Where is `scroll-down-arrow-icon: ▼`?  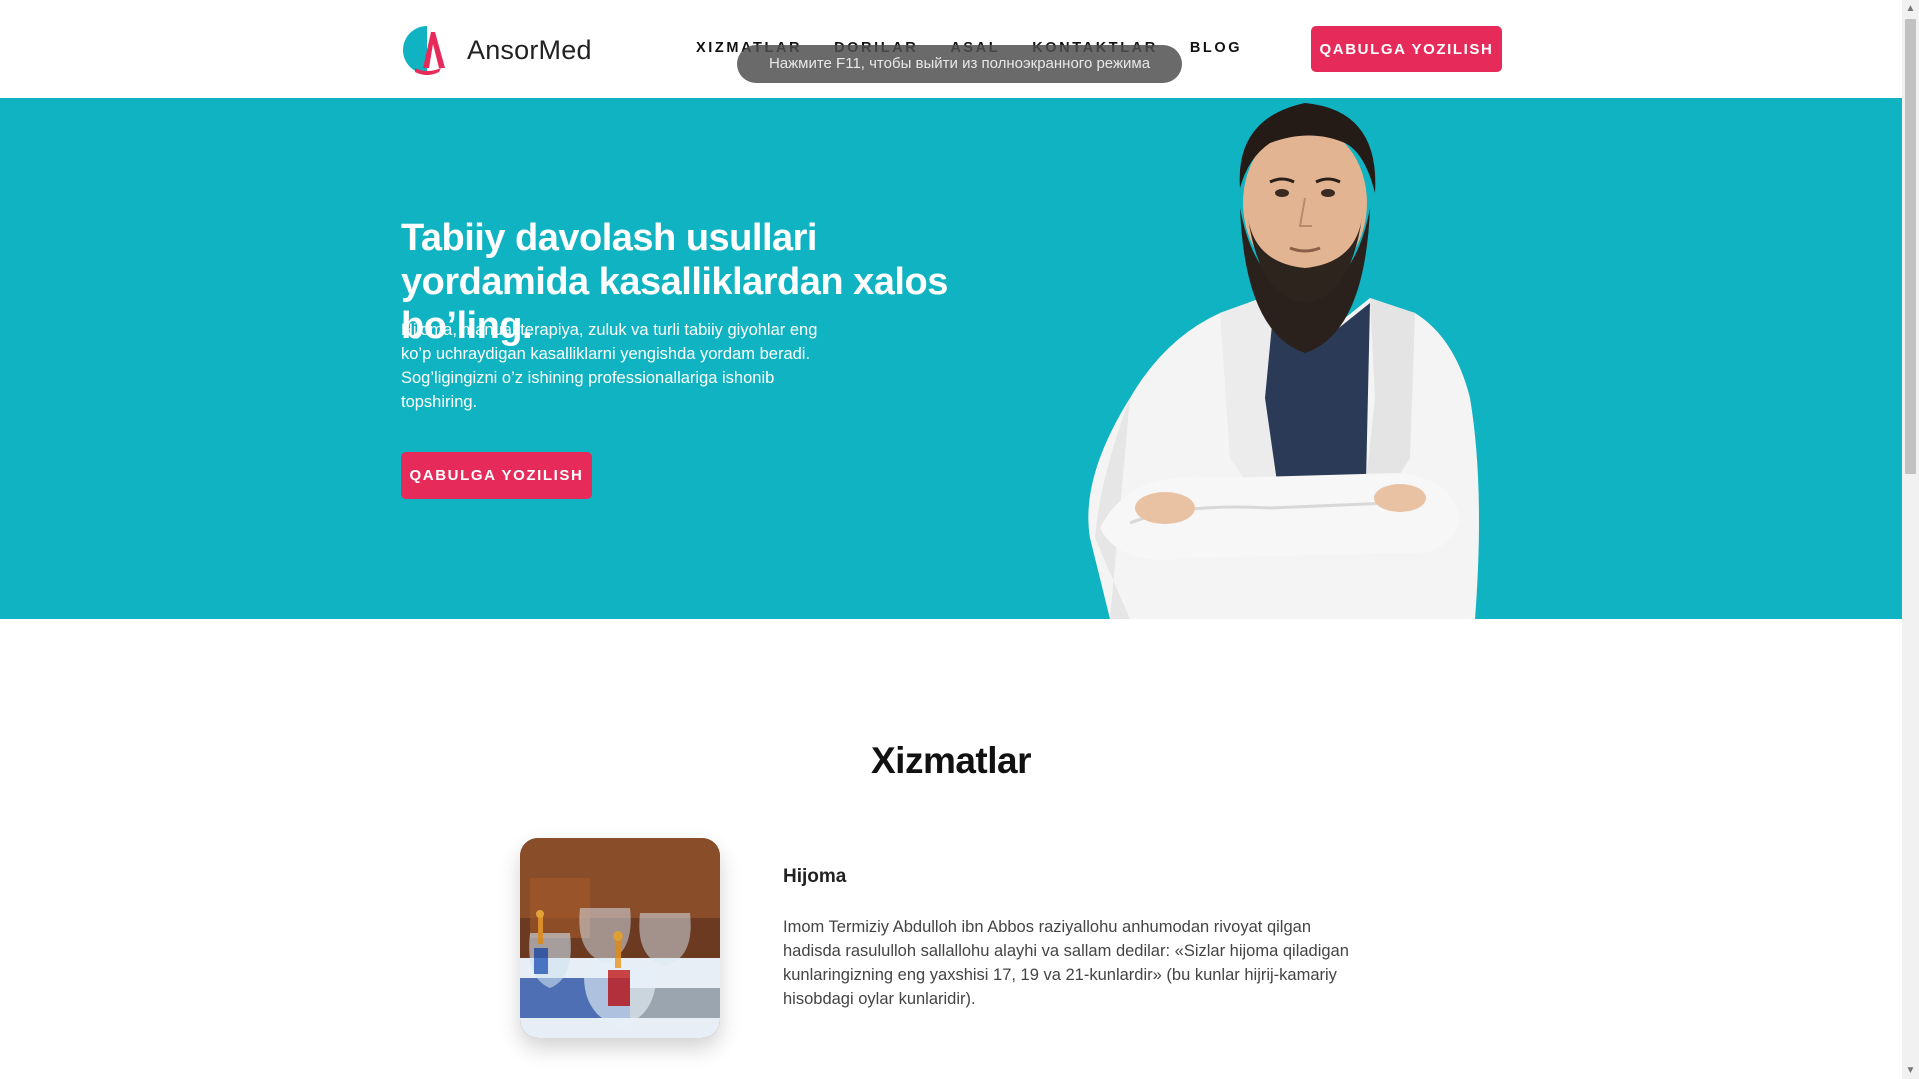
scroll-down-arrow-icon: ▼ is located at coordinates (1910, 1070).